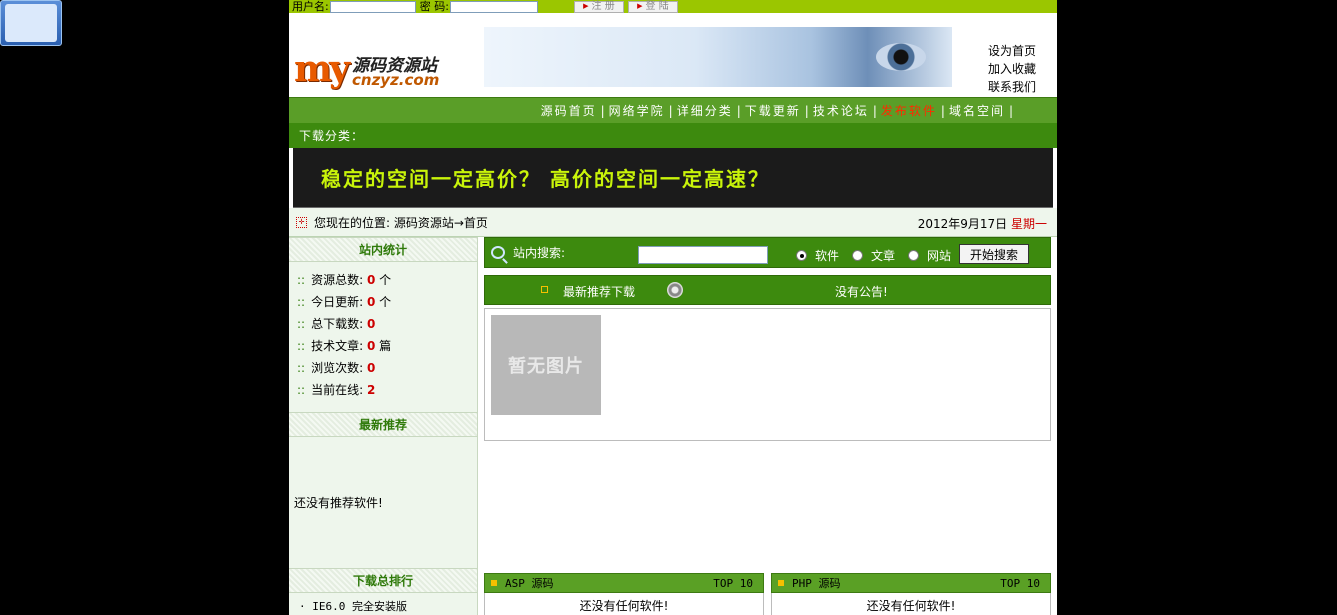 The image size is (1337, 615). What do you see at coordinates (1018, 87) in the screenshot?
I see `contact-link: 联系我们` at bounding box center [1018, 87].